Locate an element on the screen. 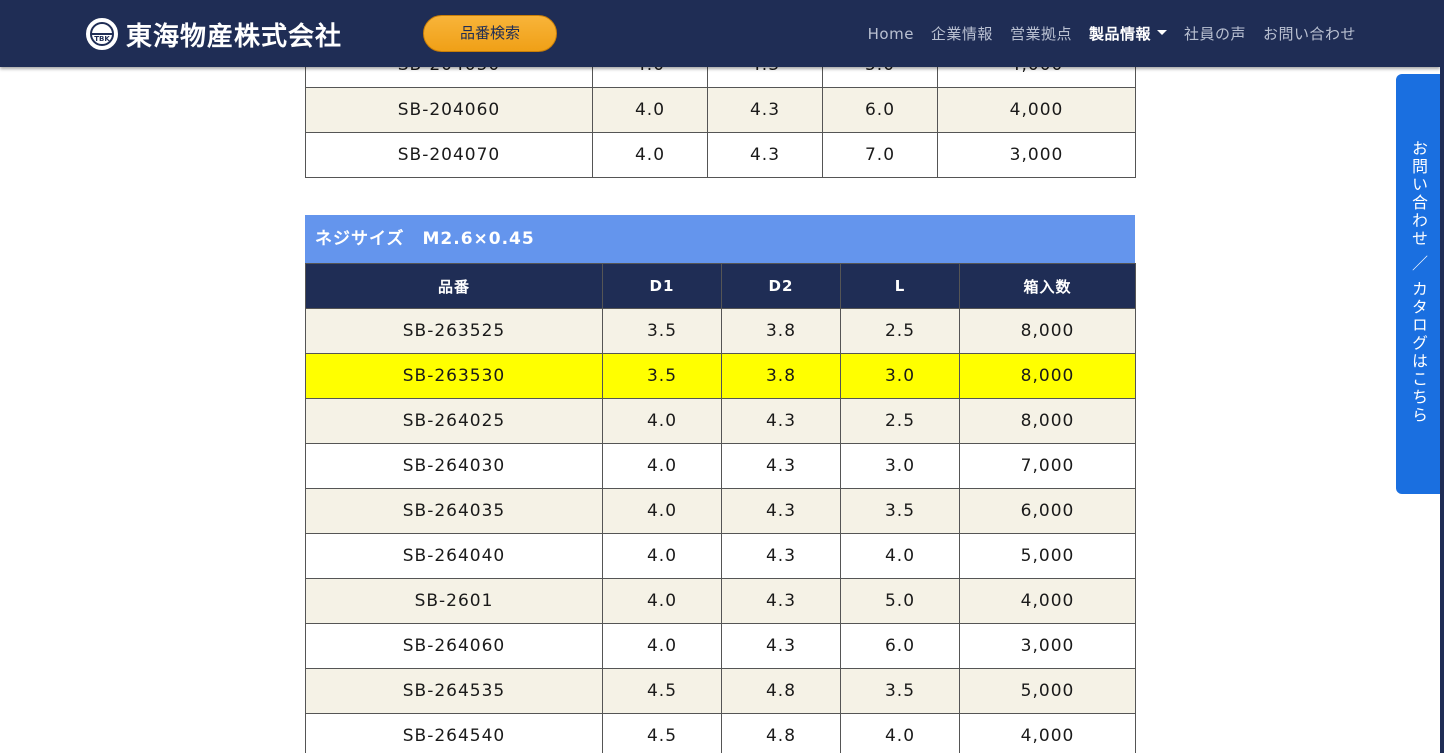 This screenshot has height=753, width=1444. part-number-cell: SB-264535 is located at coordinates (454, 691).